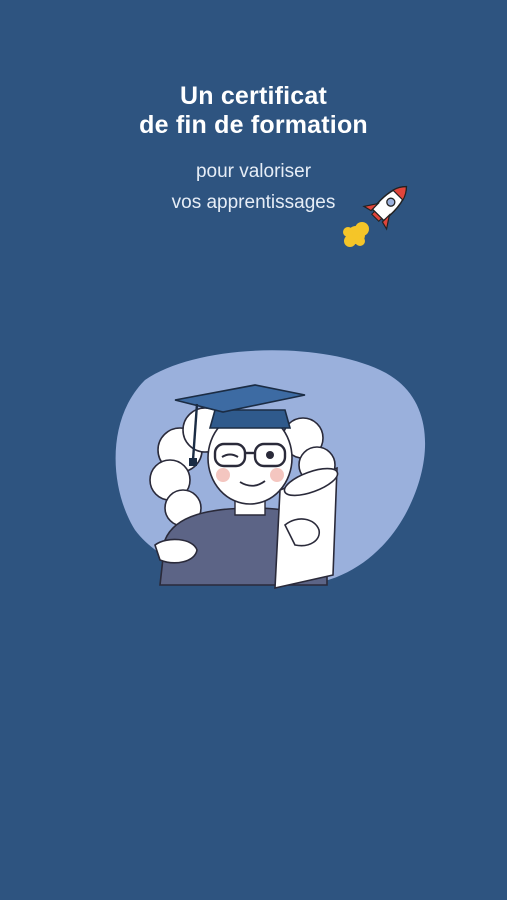 This screenshot has height=900, width=507. I want to click on subheadline-line-1: pour valoriser, so click(253, 171).